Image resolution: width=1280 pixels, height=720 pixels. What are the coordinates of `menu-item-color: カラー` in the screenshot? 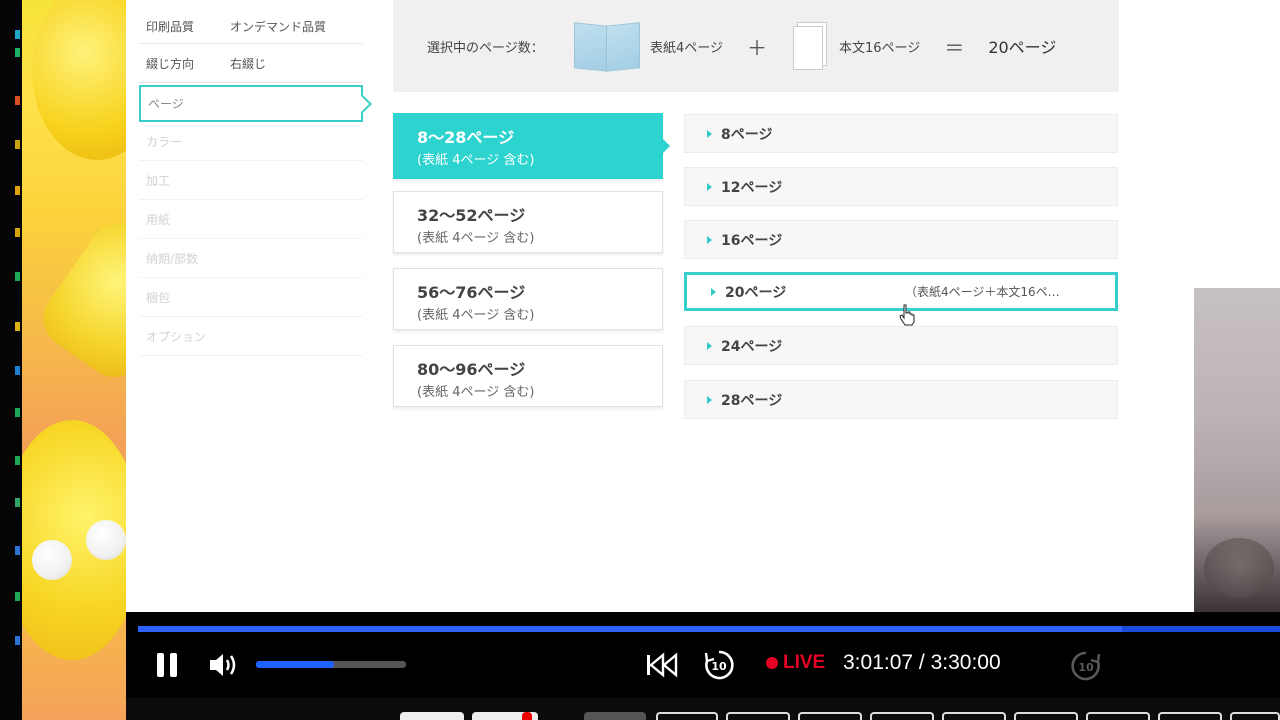 It's located at (251, 141).